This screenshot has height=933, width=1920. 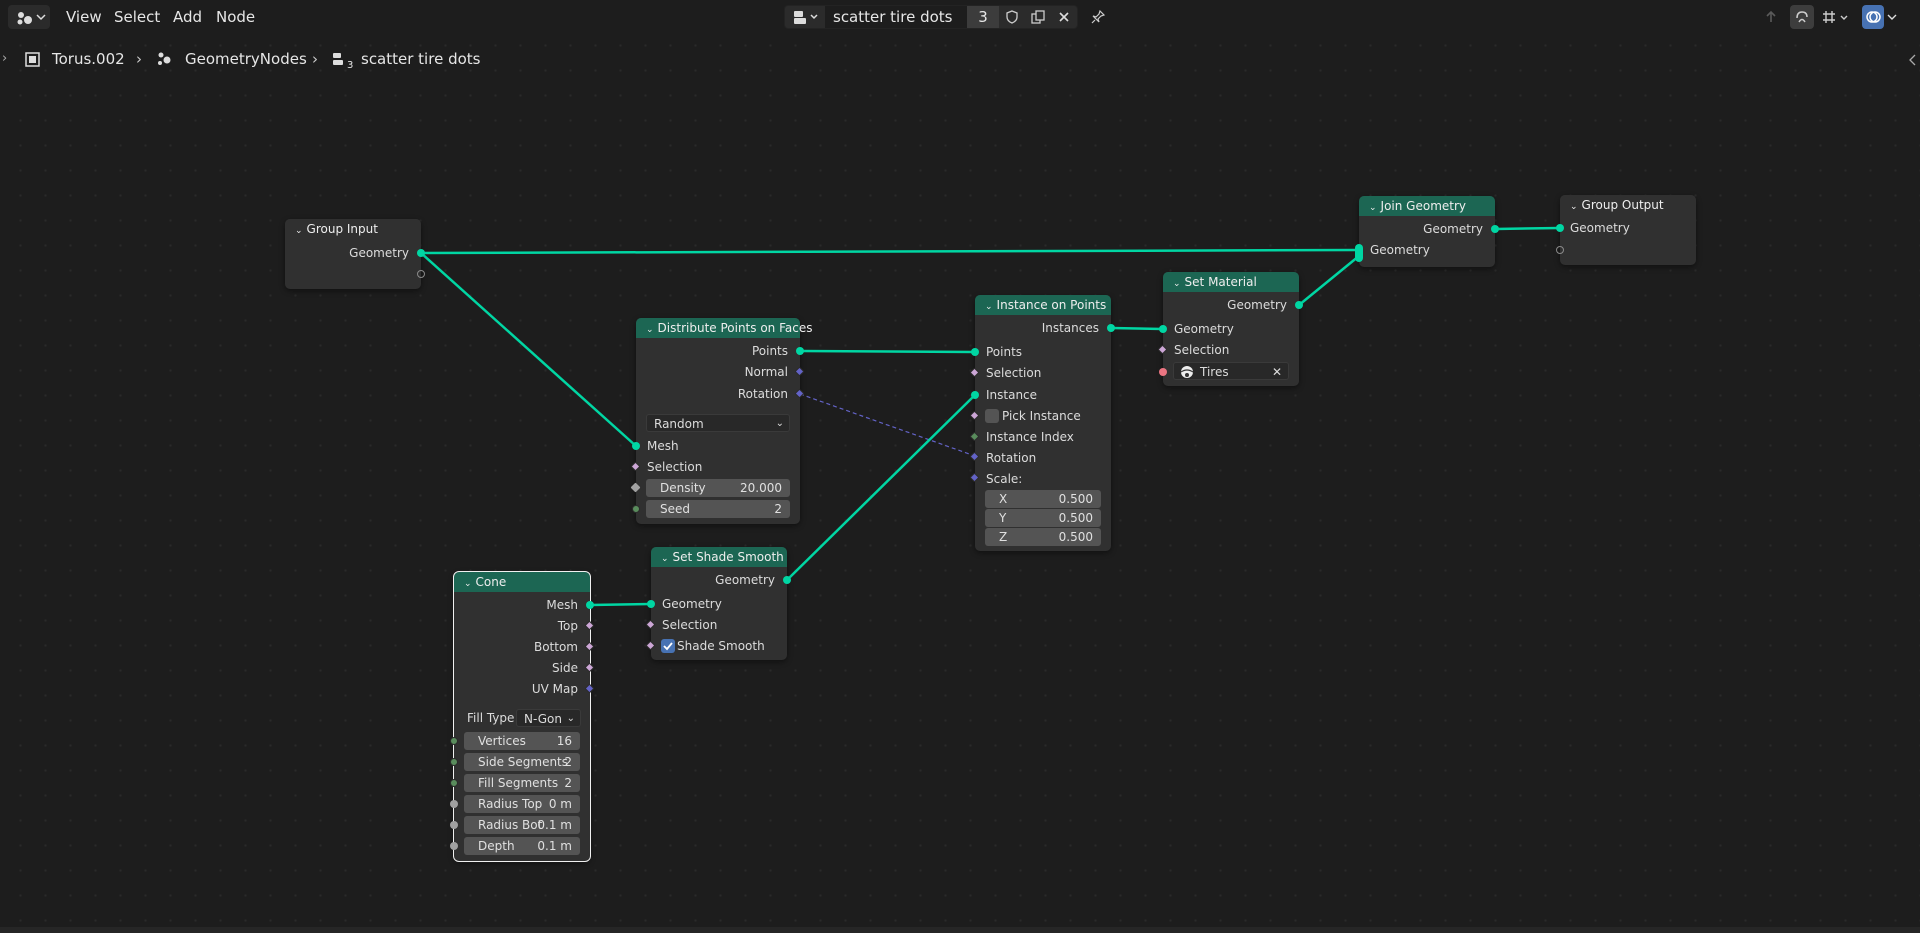 I want to click on side-segments-field: Side Segments 2, so click(x=522, y=762).